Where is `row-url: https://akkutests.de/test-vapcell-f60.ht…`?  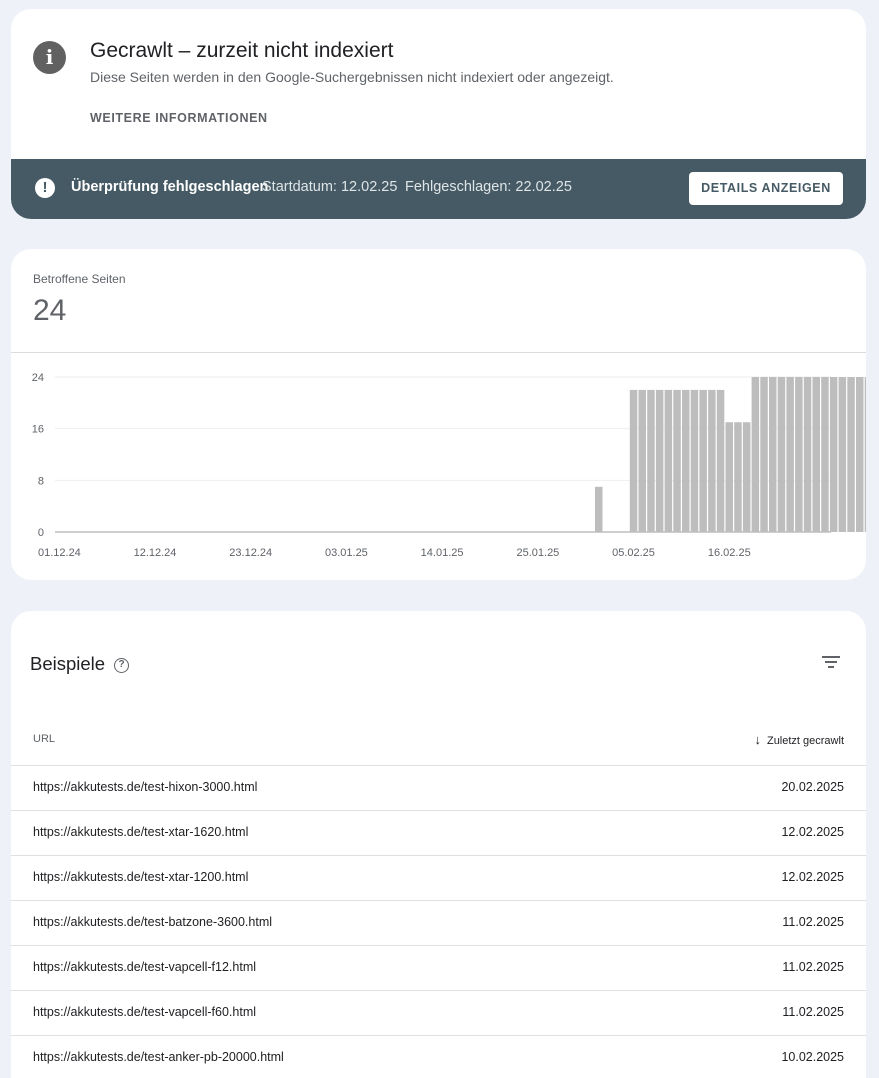
row-url: https://akkutests.de/test-vapcell-f60.ht… is located at coordinates (145, 1012).